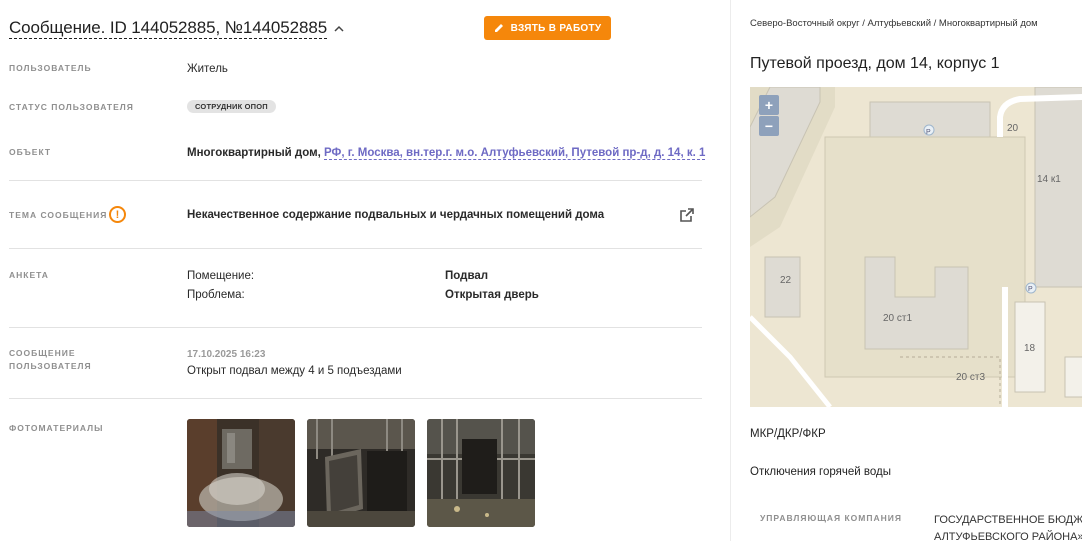  Describe the element at coordinates (207, 69) in the screenshot. I see `user-value: Житель` at that location.